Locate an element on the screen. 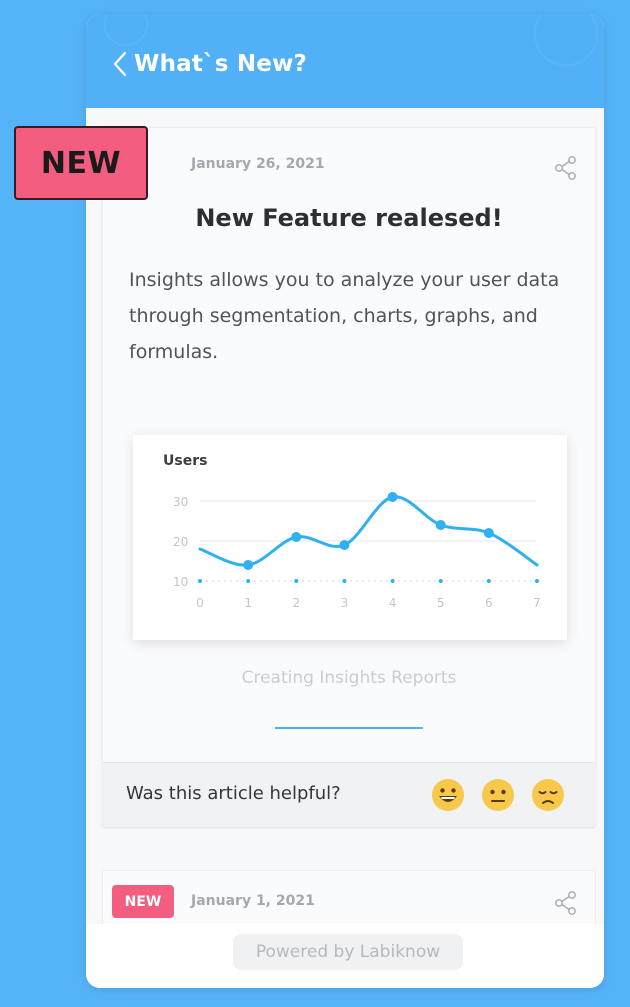 The width and height of the screenshot is (630, 1007). x-tick-label: 5 is located at coordinates (441, 603).